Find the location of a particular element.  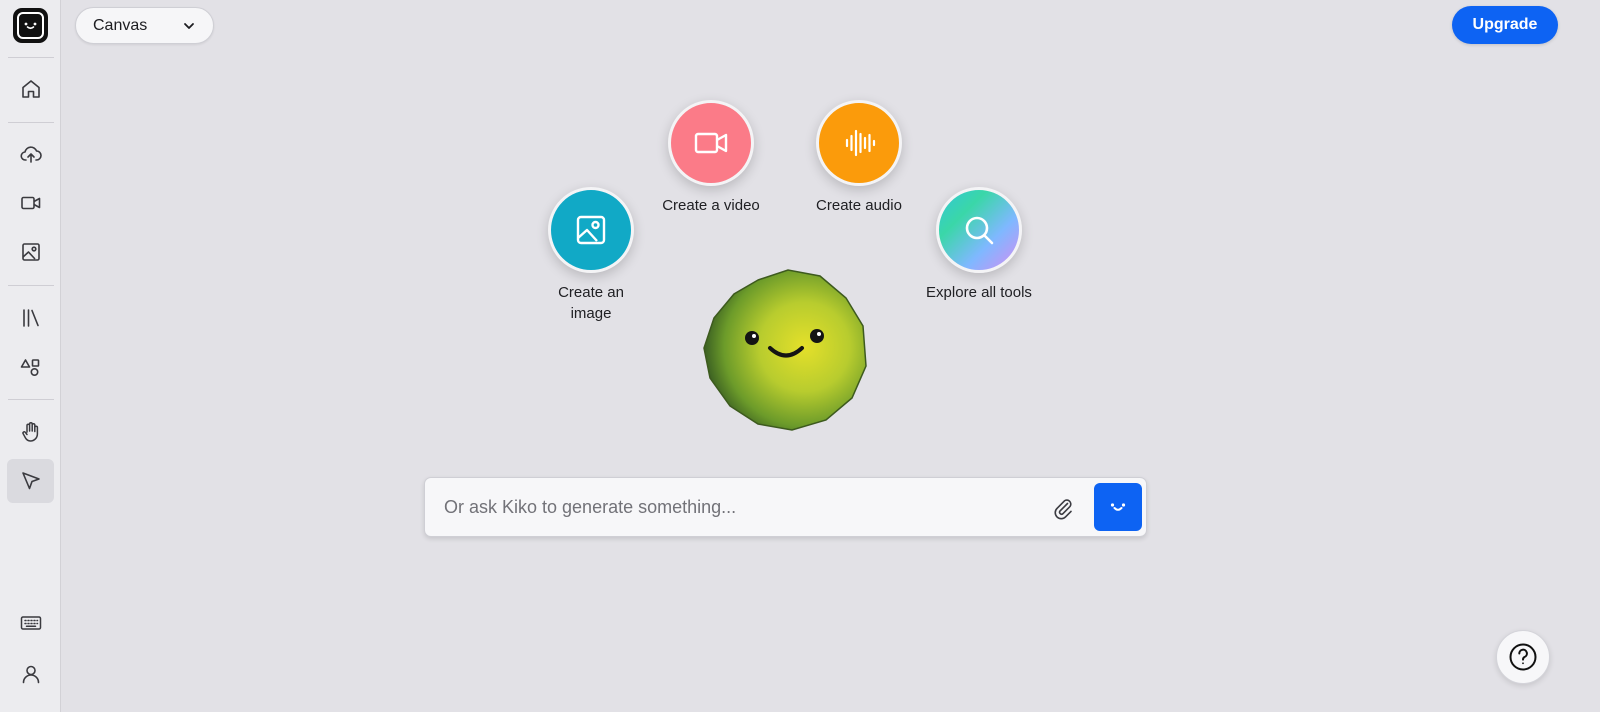

sidebar is located at coordinates (30, 356).